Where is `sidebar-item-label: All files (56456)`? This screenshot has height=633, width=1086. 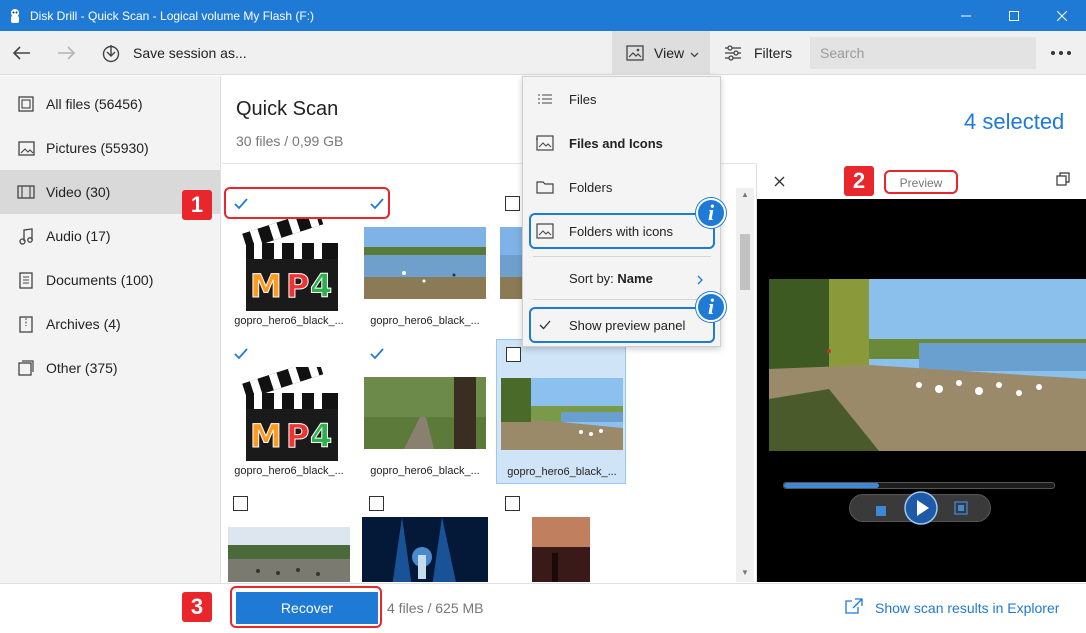
sidebar-item-label: All files (56456) is located at coordinates (94, 104).